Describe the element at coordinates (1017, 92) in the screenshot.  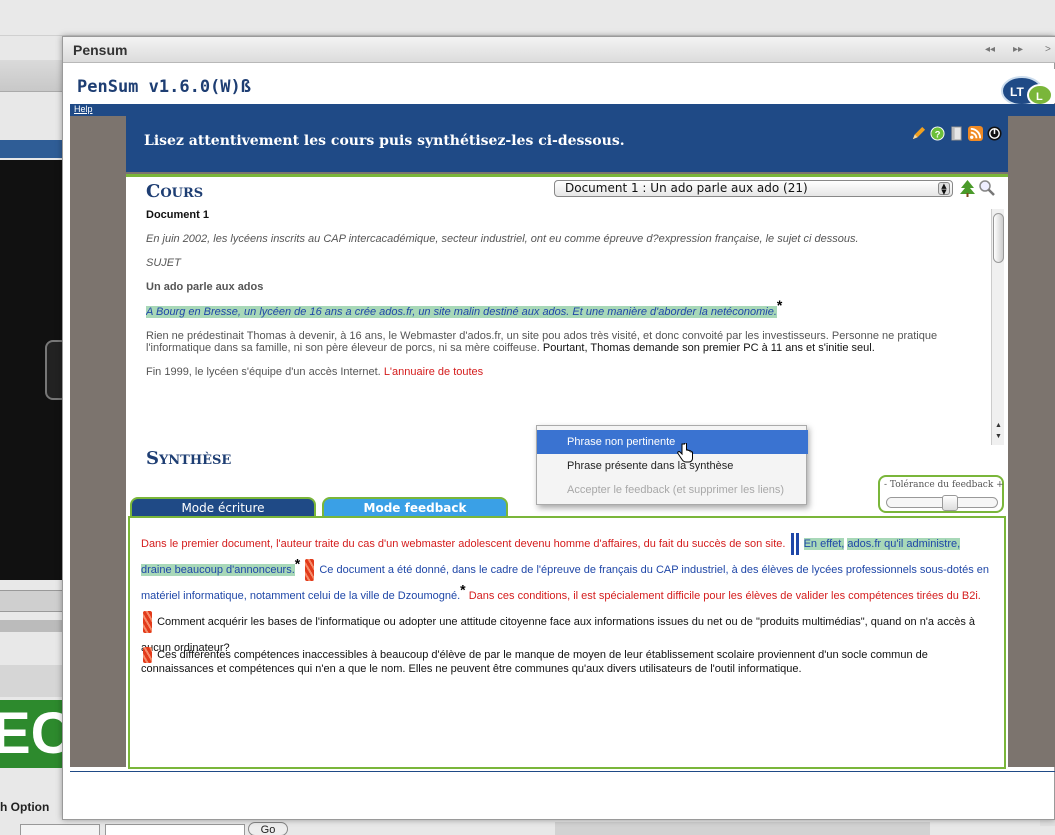
I see `svg-text: LT` at that location.